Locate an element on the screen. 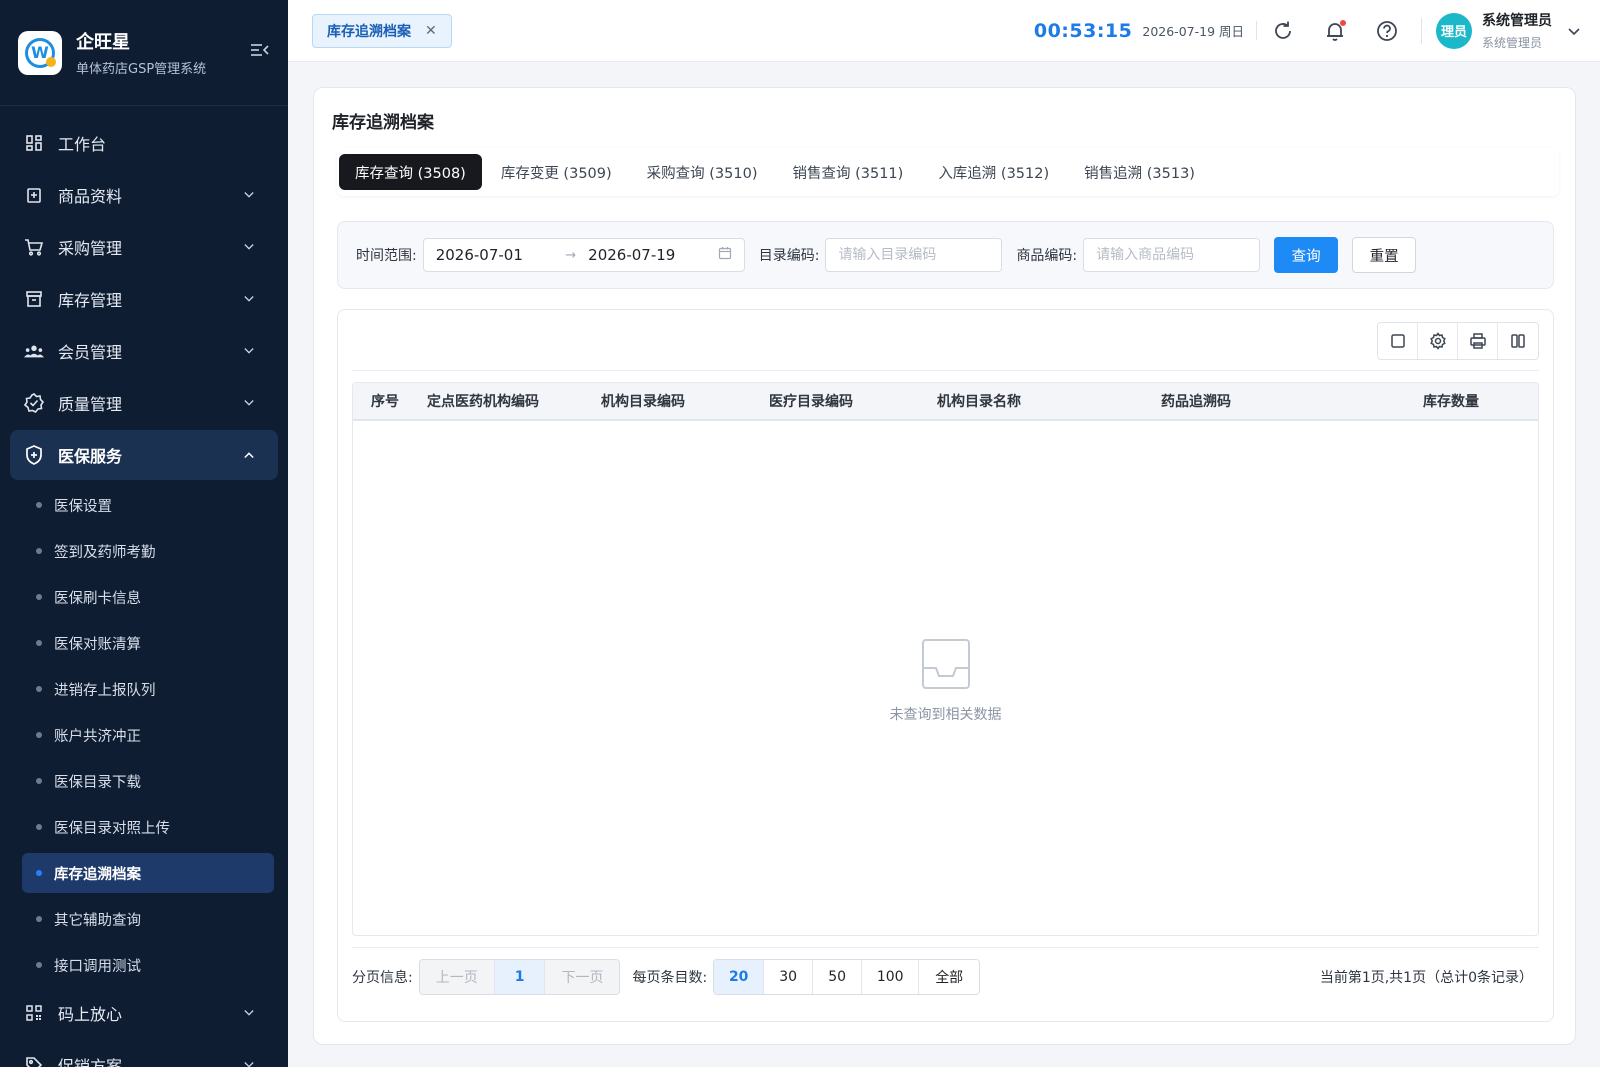 The height and width of the screenshot is (1067, 1600). page-number-button: 1 is located at coordinates (520, 977).